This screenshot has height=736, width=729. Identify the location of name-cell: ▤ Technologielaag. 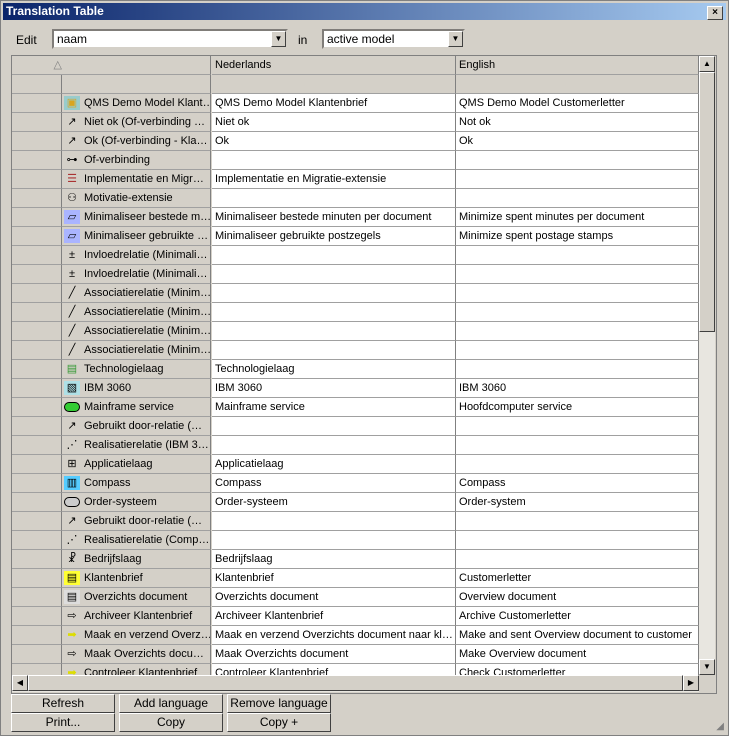
(136, 369).